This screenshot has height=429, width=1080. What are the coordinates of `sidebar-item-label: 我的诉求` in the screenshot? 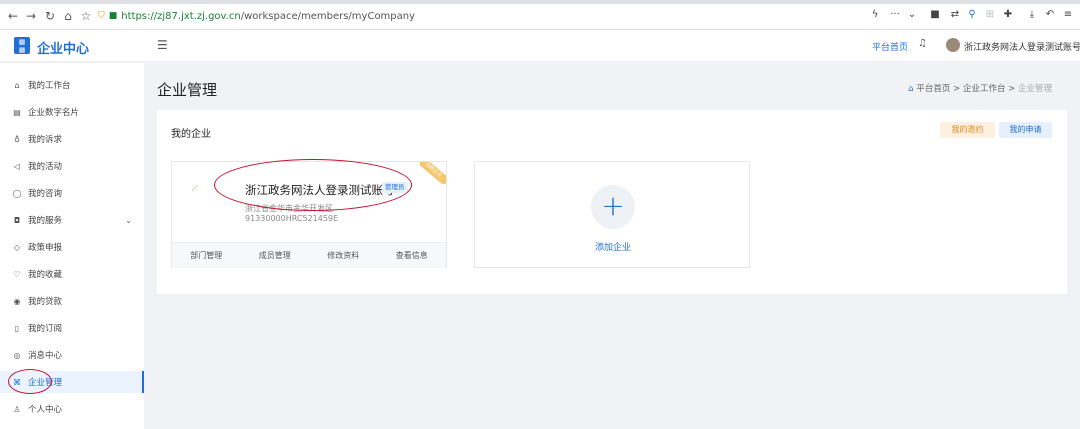 It's located at (45, 140).